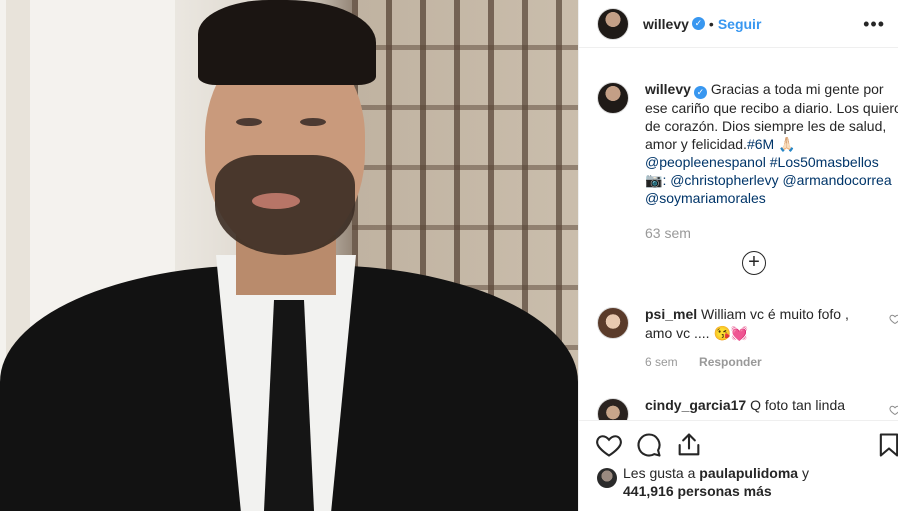  I want to click on photo-eye-left, so click(249, 122).